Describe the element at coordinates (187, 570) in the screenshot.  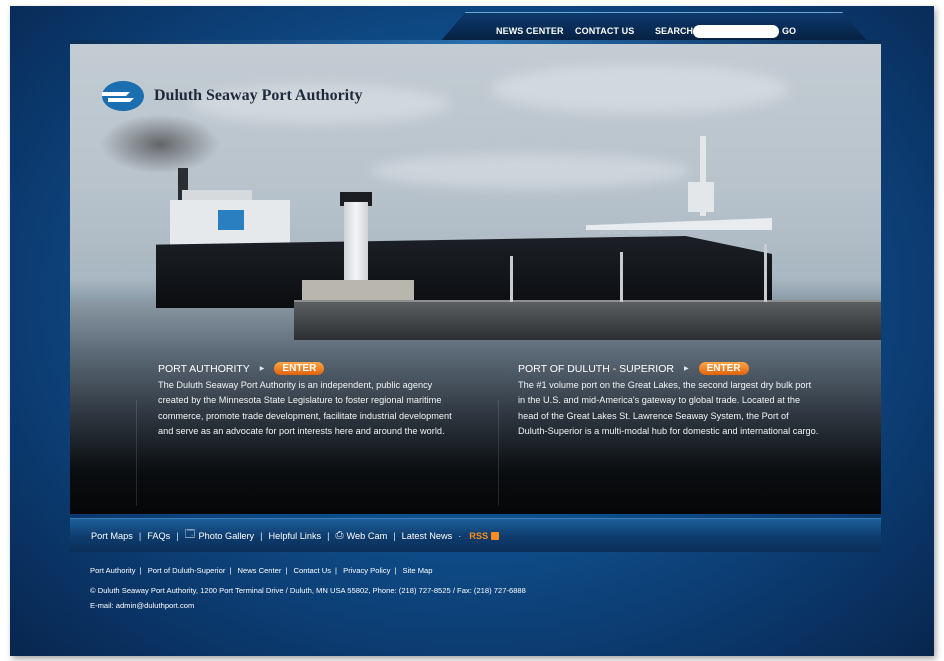
I see `footer-link-port-duluth-superior: Port of Duluth-Superior` at that location.